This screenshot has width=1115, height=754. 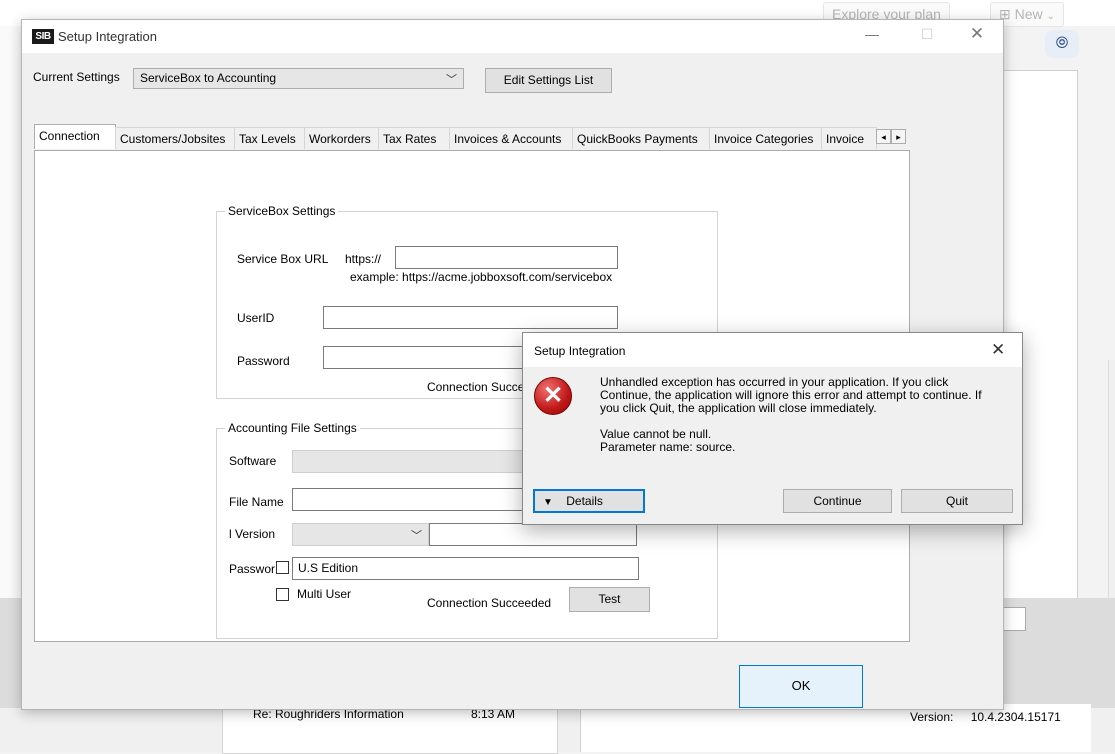 What do you see at coordinates (489, 603) in the screenshot?
I see `accounting-connection-status: Connection Succeeded` at bounding box center [489, 603].